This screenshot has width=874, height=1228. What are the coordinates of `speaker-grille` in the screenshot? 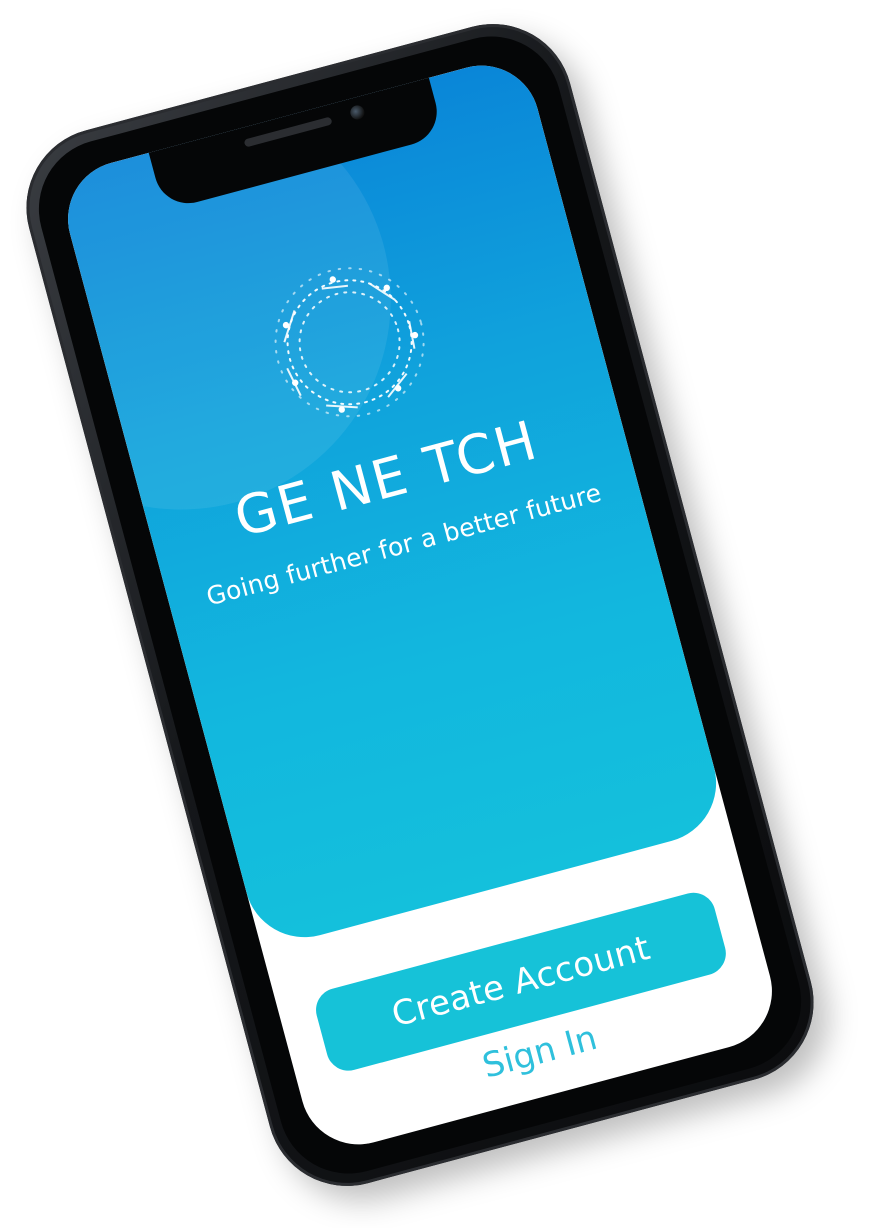 It's located at (288, 132).